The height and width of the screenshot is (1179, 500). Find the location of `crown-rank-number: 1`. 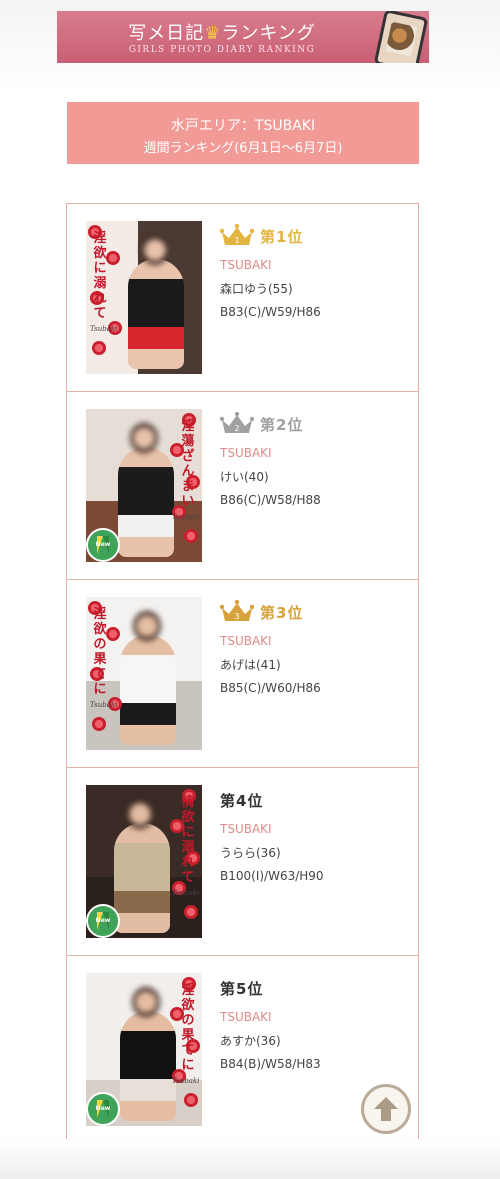

crown-rank-number: 1 is located at coordinates (236, 240).